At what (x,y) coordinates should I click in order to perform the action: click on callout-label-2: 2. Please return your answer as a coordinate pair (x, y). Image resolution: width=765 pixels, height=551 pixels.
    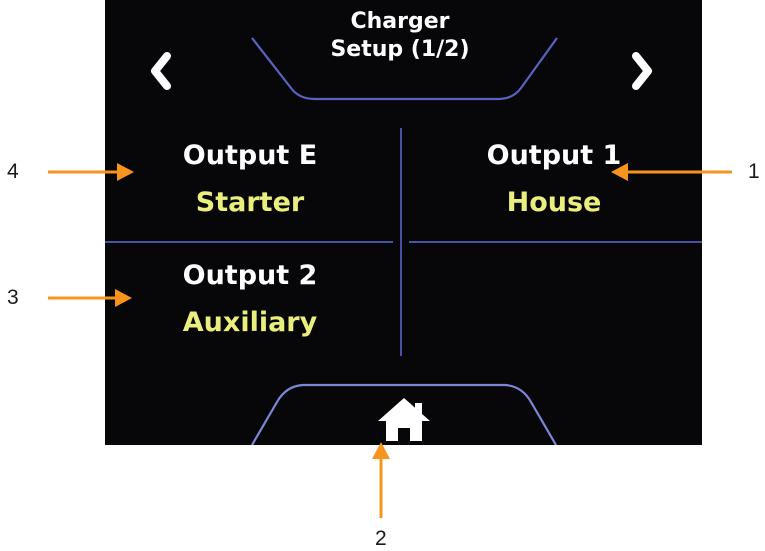
    Looking at the image, I should click on (381, 538).